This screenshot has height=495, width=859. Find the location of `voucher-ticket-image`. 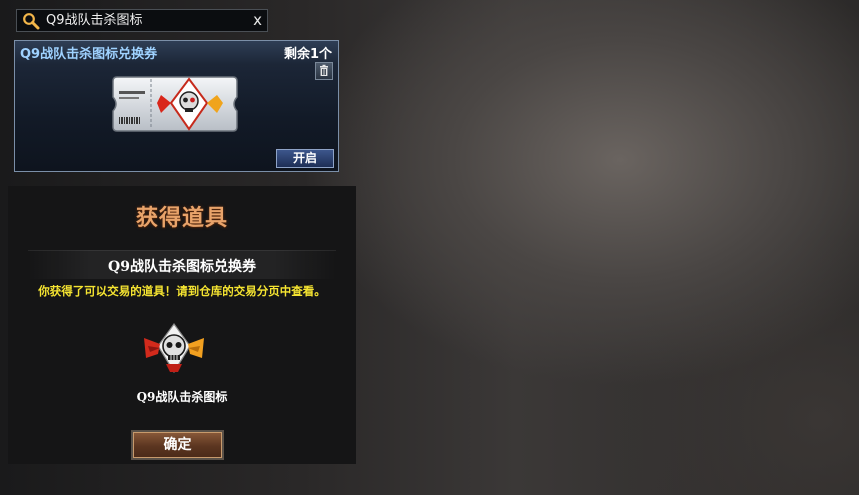

voucher-ticket-image is located at coordinates (175, 104).